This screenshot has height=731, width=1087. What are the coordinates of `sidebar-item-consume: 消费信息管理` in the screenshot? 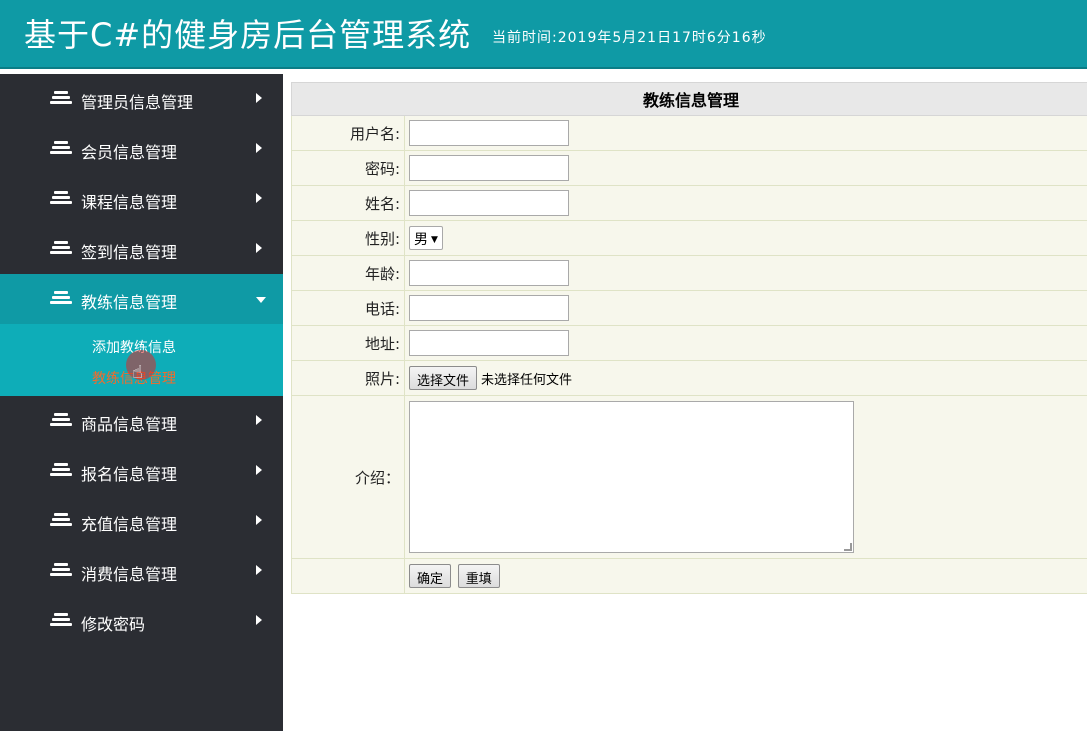 It's located at (141, 571).